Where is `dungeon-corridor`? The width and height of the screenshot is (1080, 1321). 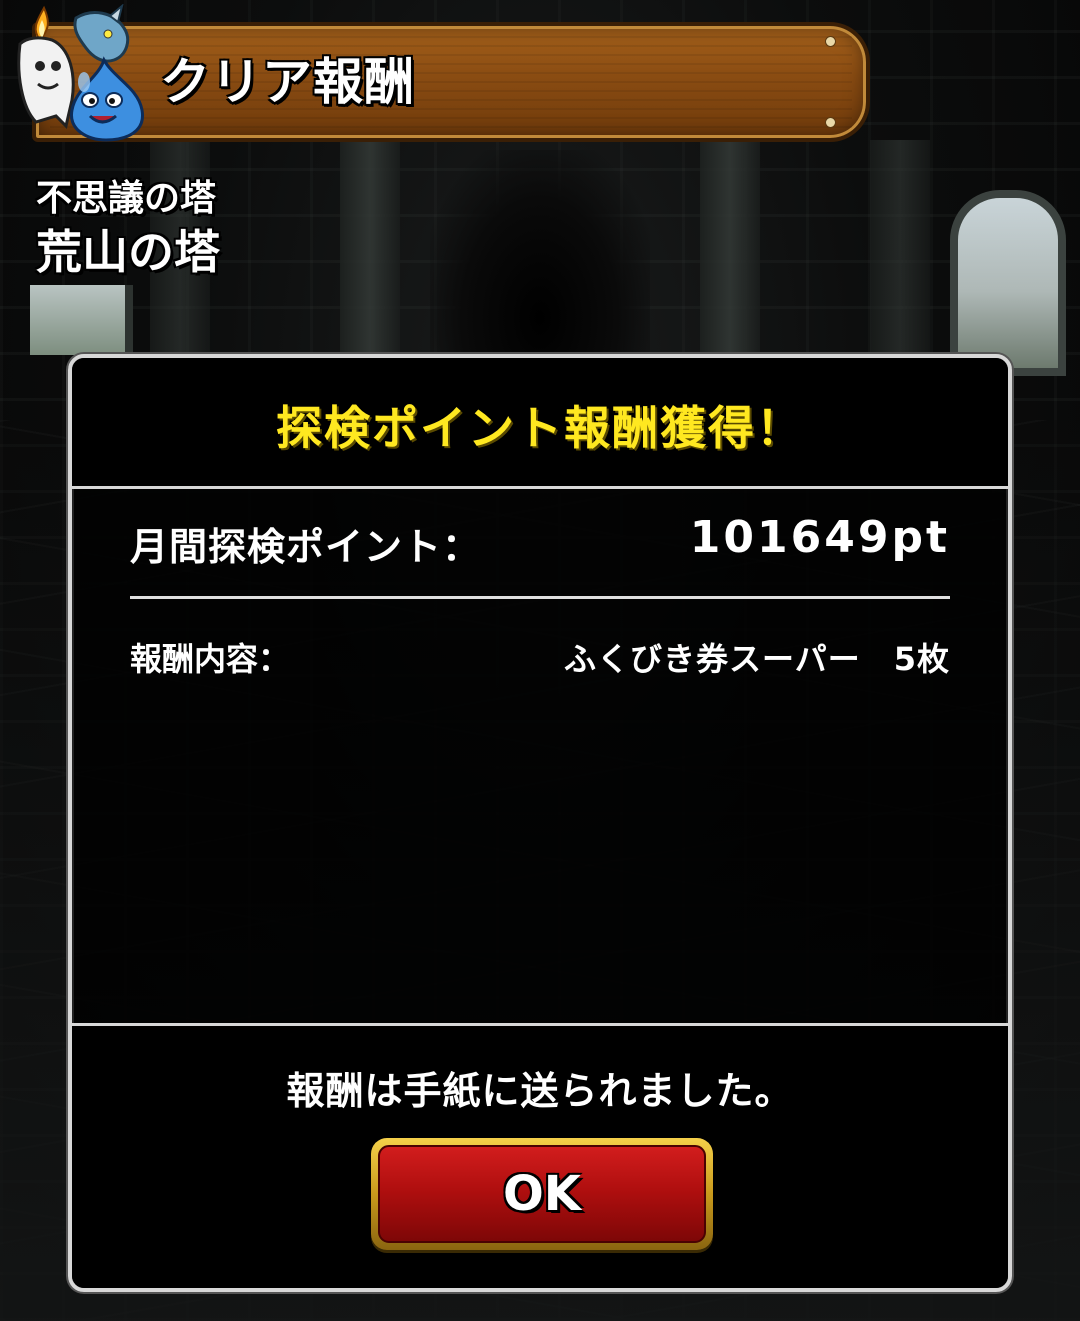 dungeon-corridor is located at coordinates (540, 255).